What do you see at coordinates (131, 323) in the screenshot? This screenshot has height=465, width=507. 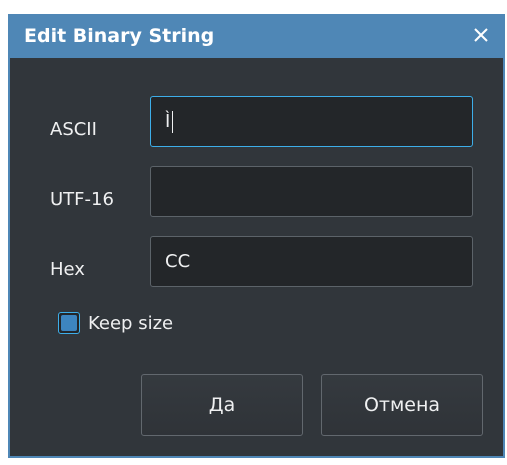 I see `keep-size-label: Keep size` at bounding box center [131, 323].